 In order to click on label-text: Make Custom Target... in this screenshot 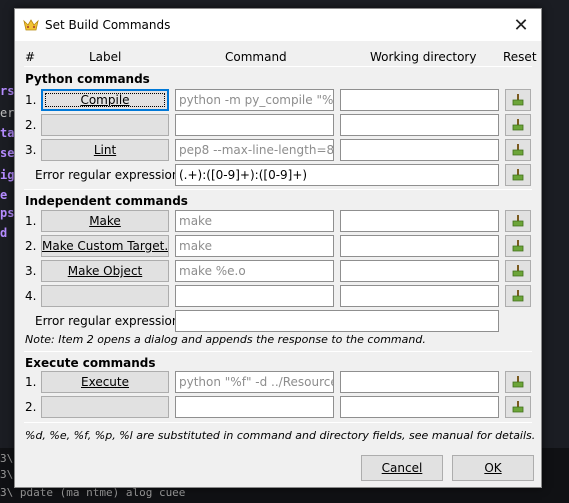, I will do `click(105, 246)`.